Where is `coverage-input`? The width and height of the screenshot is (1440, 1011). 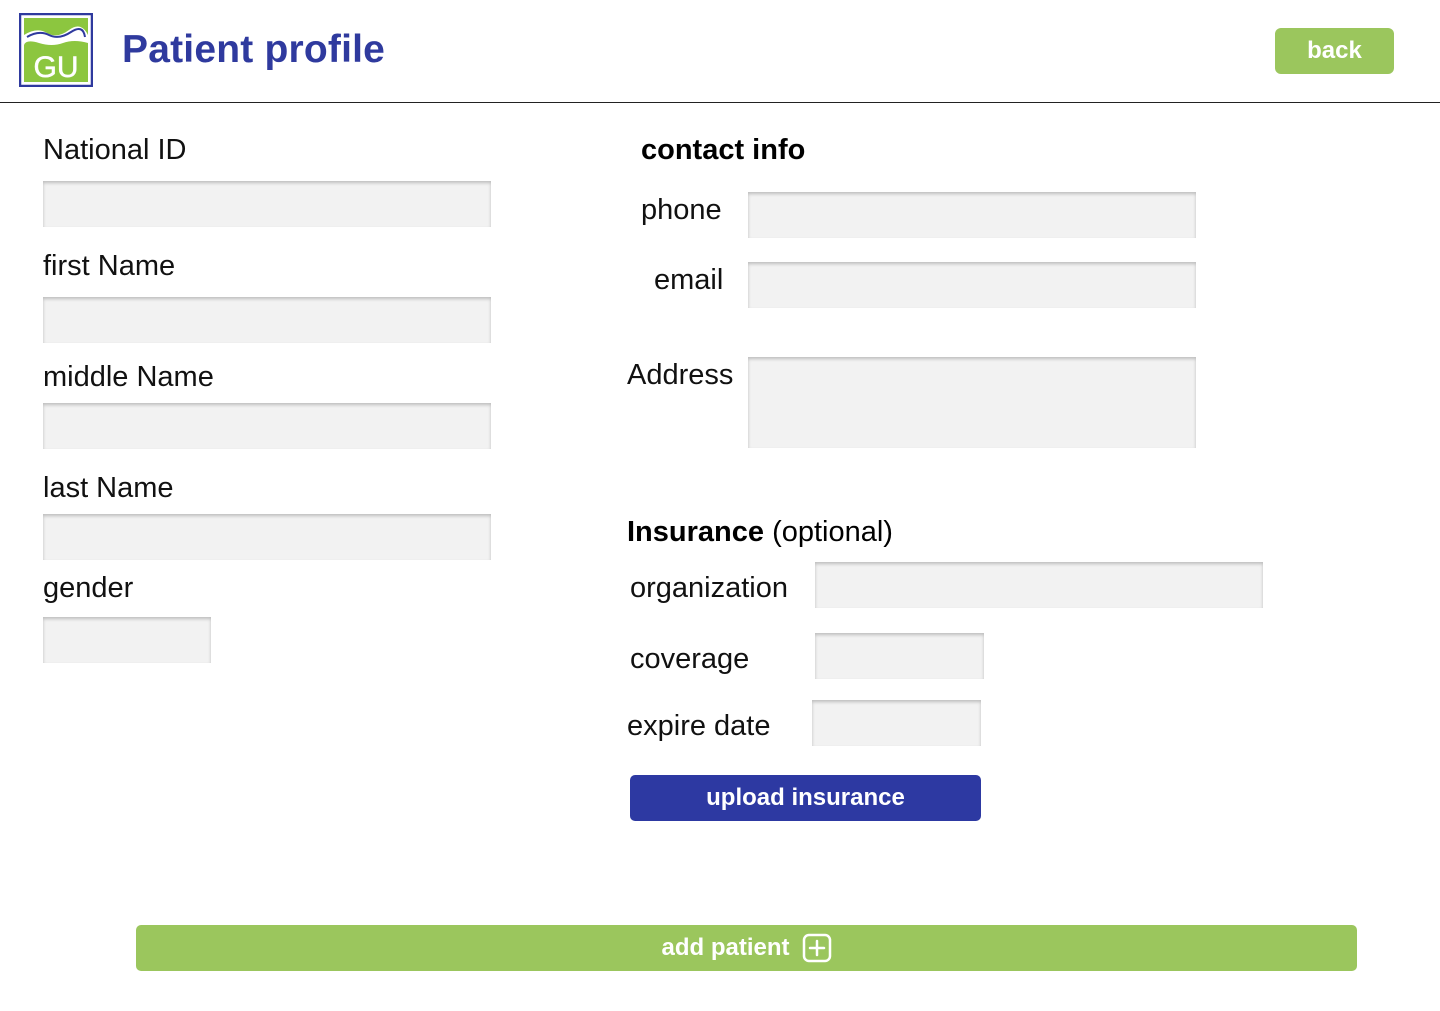
coverage-input is located at coordinates (899, 656).